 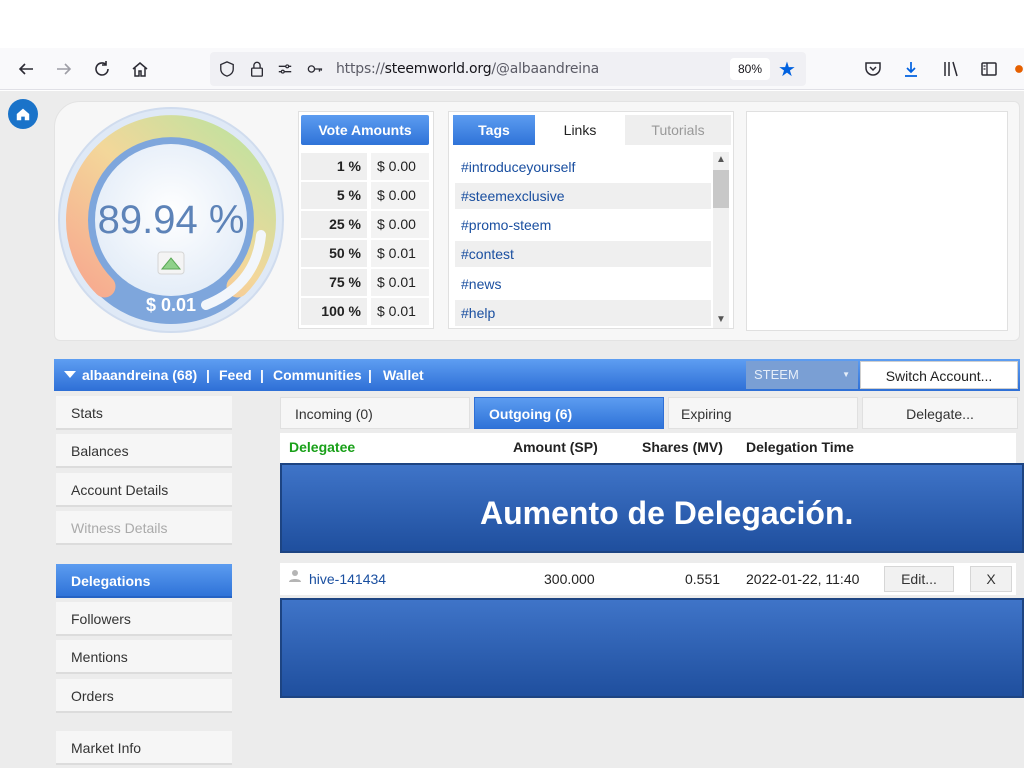 I want to click on vote-row: 50 % $ 0.01, so click(x=365, y=253).